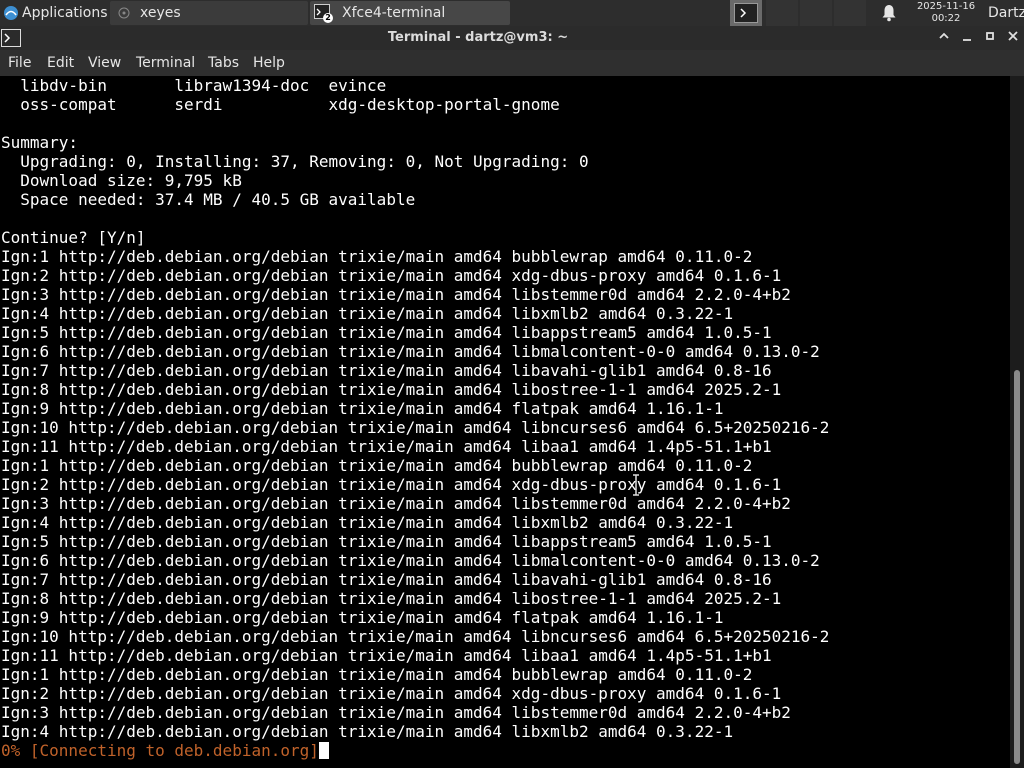 The height and width of the screenshot is (768, 1024). Describe the element at coordinates (194, 85) in the screenshot. I see `terminal-line: libdv-bin libraw1394-doc evince` at that location.